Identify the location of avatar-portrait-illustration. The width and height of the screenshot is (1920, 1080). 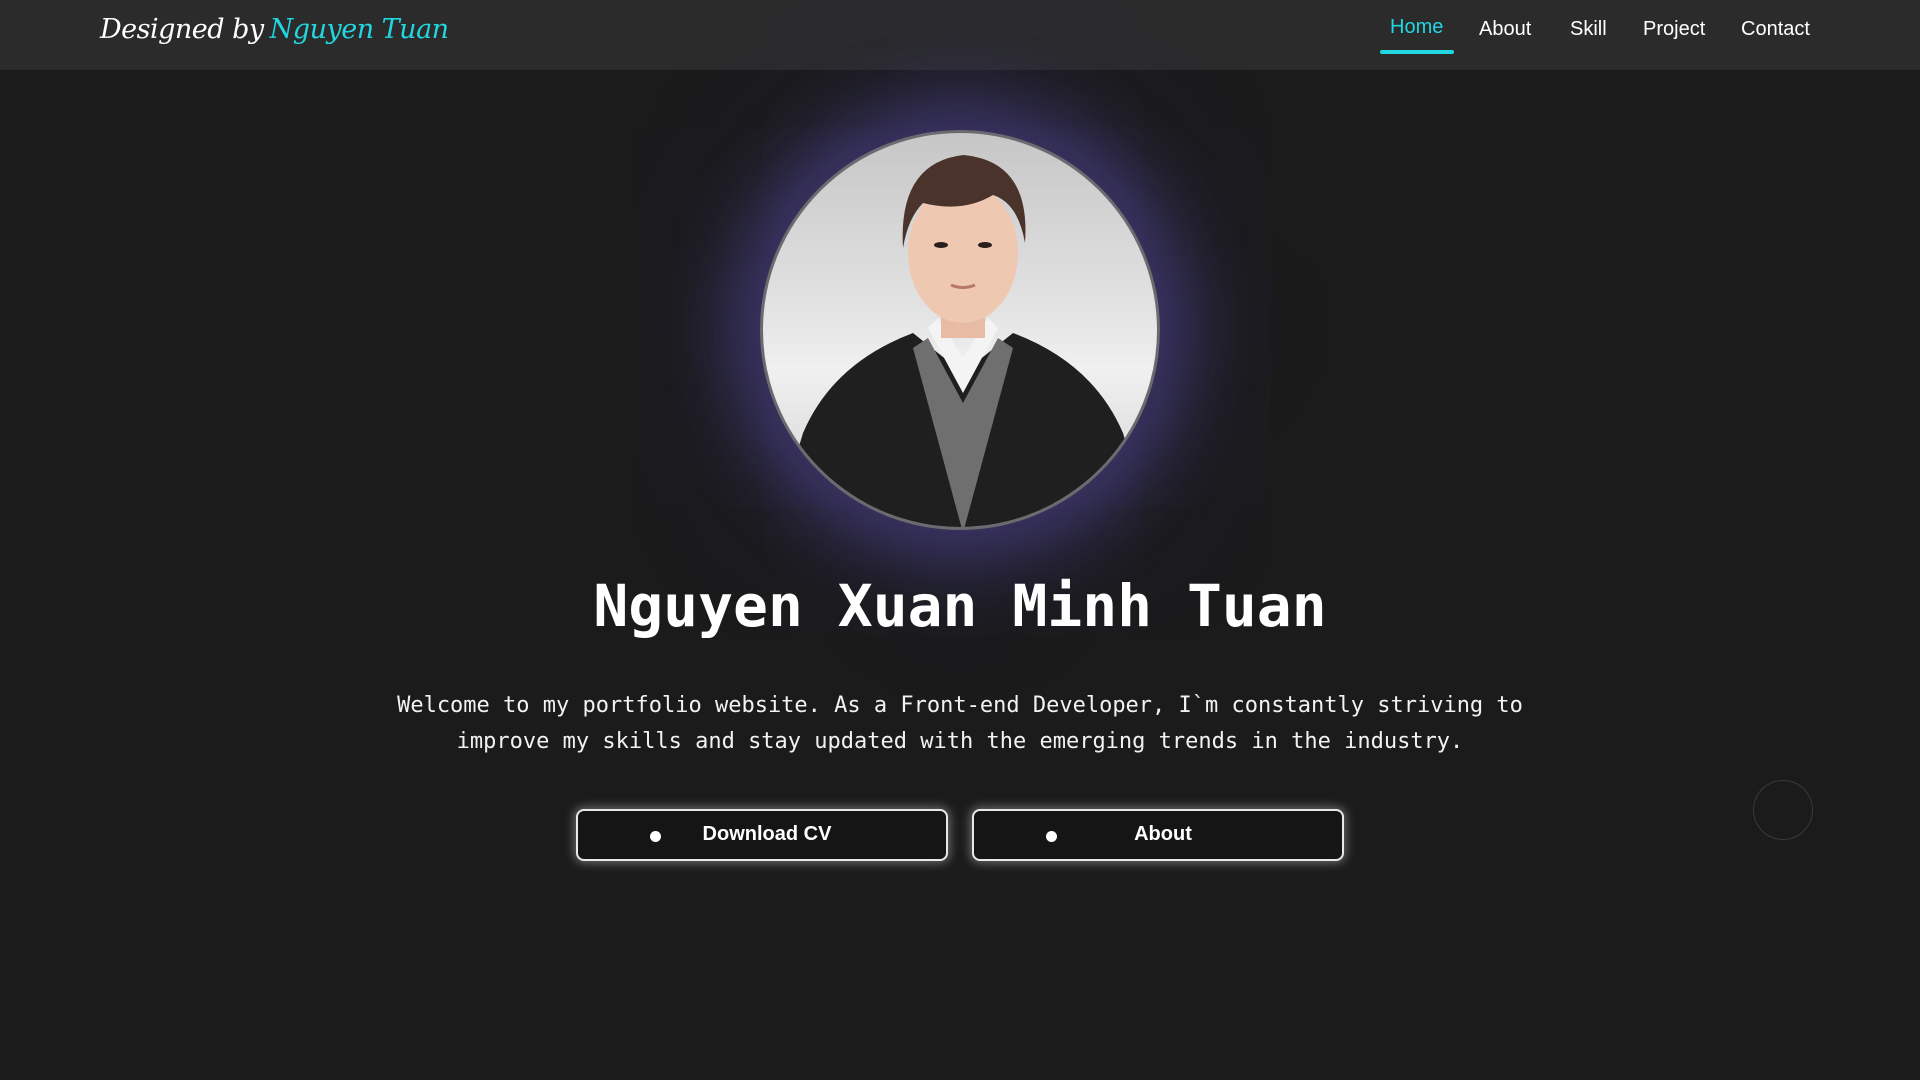
(963, 341).